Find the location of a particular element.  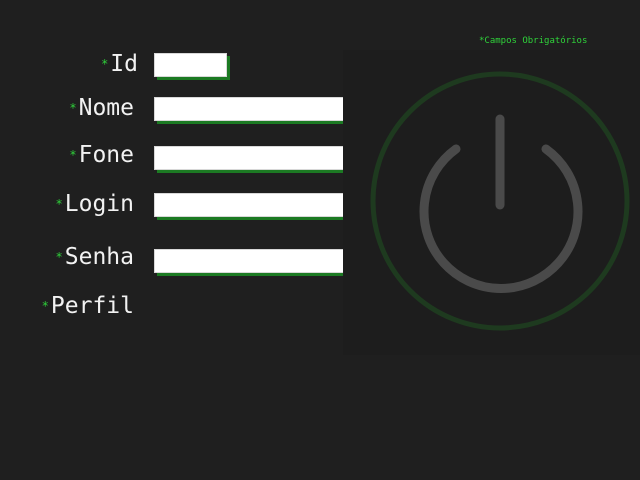

power-icon is located at coordinates (501, 203).